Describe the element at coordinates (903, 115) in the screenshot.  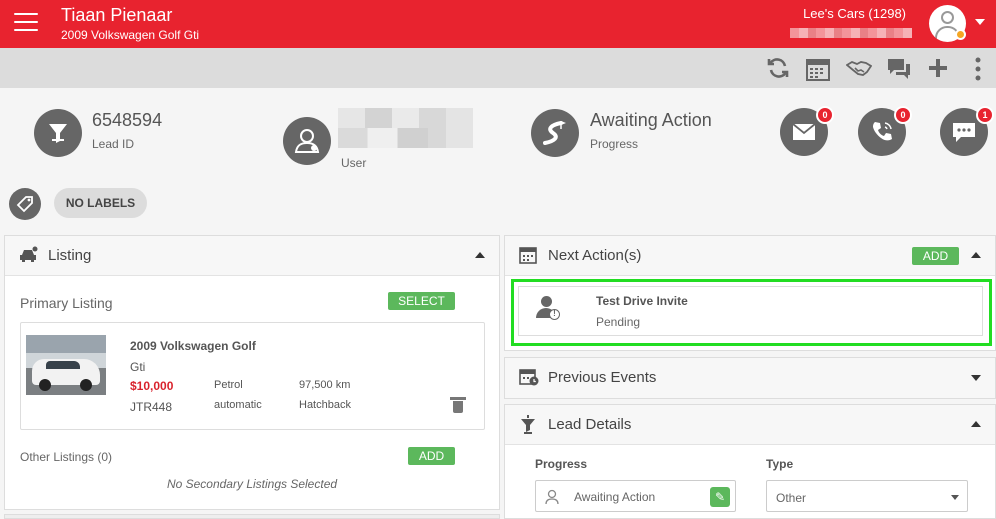
I see `phone-count-badge: 0` at that location.